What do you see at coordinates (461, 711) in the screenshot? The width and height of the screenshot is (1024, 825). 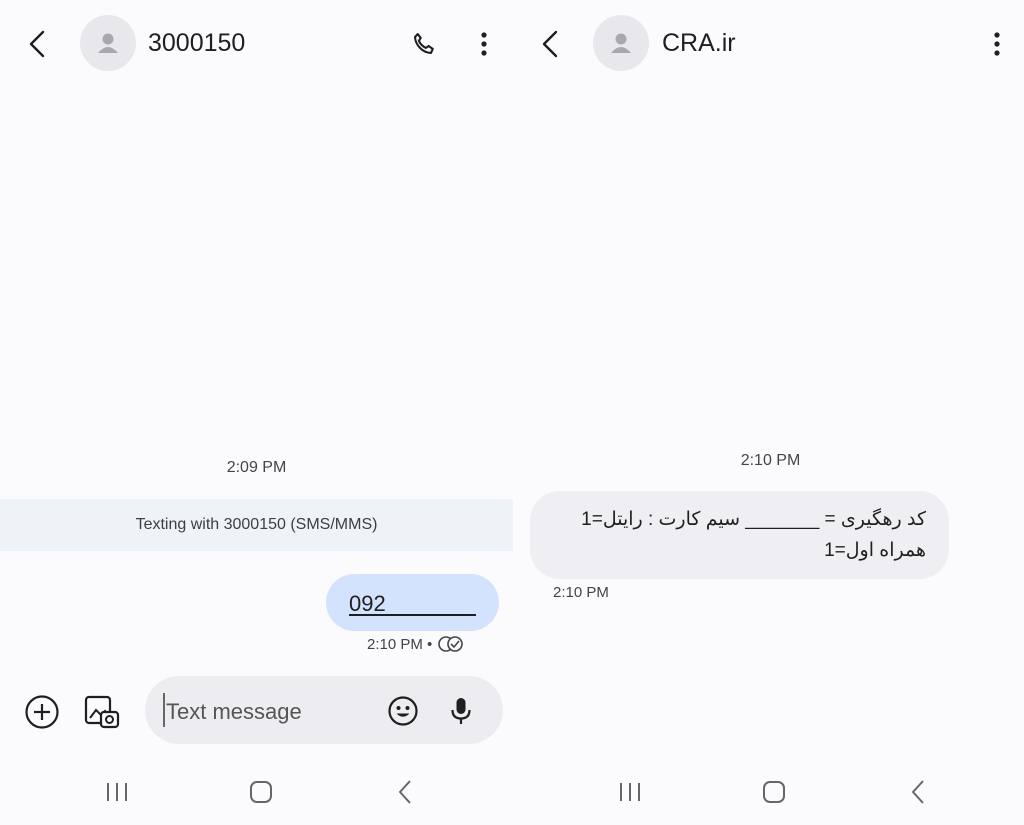 I see `mic-icon` at bounding box center [461, 711].